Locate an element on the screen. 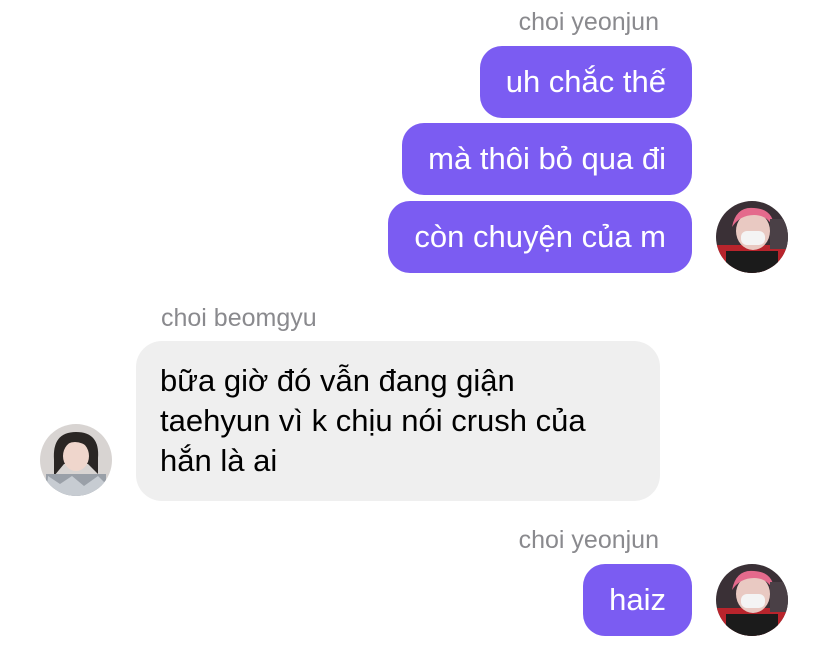 Image resolution: width=828 pixels, height=647 pixels. avatar-beomgyu-image is located at coordinates (76, 460).